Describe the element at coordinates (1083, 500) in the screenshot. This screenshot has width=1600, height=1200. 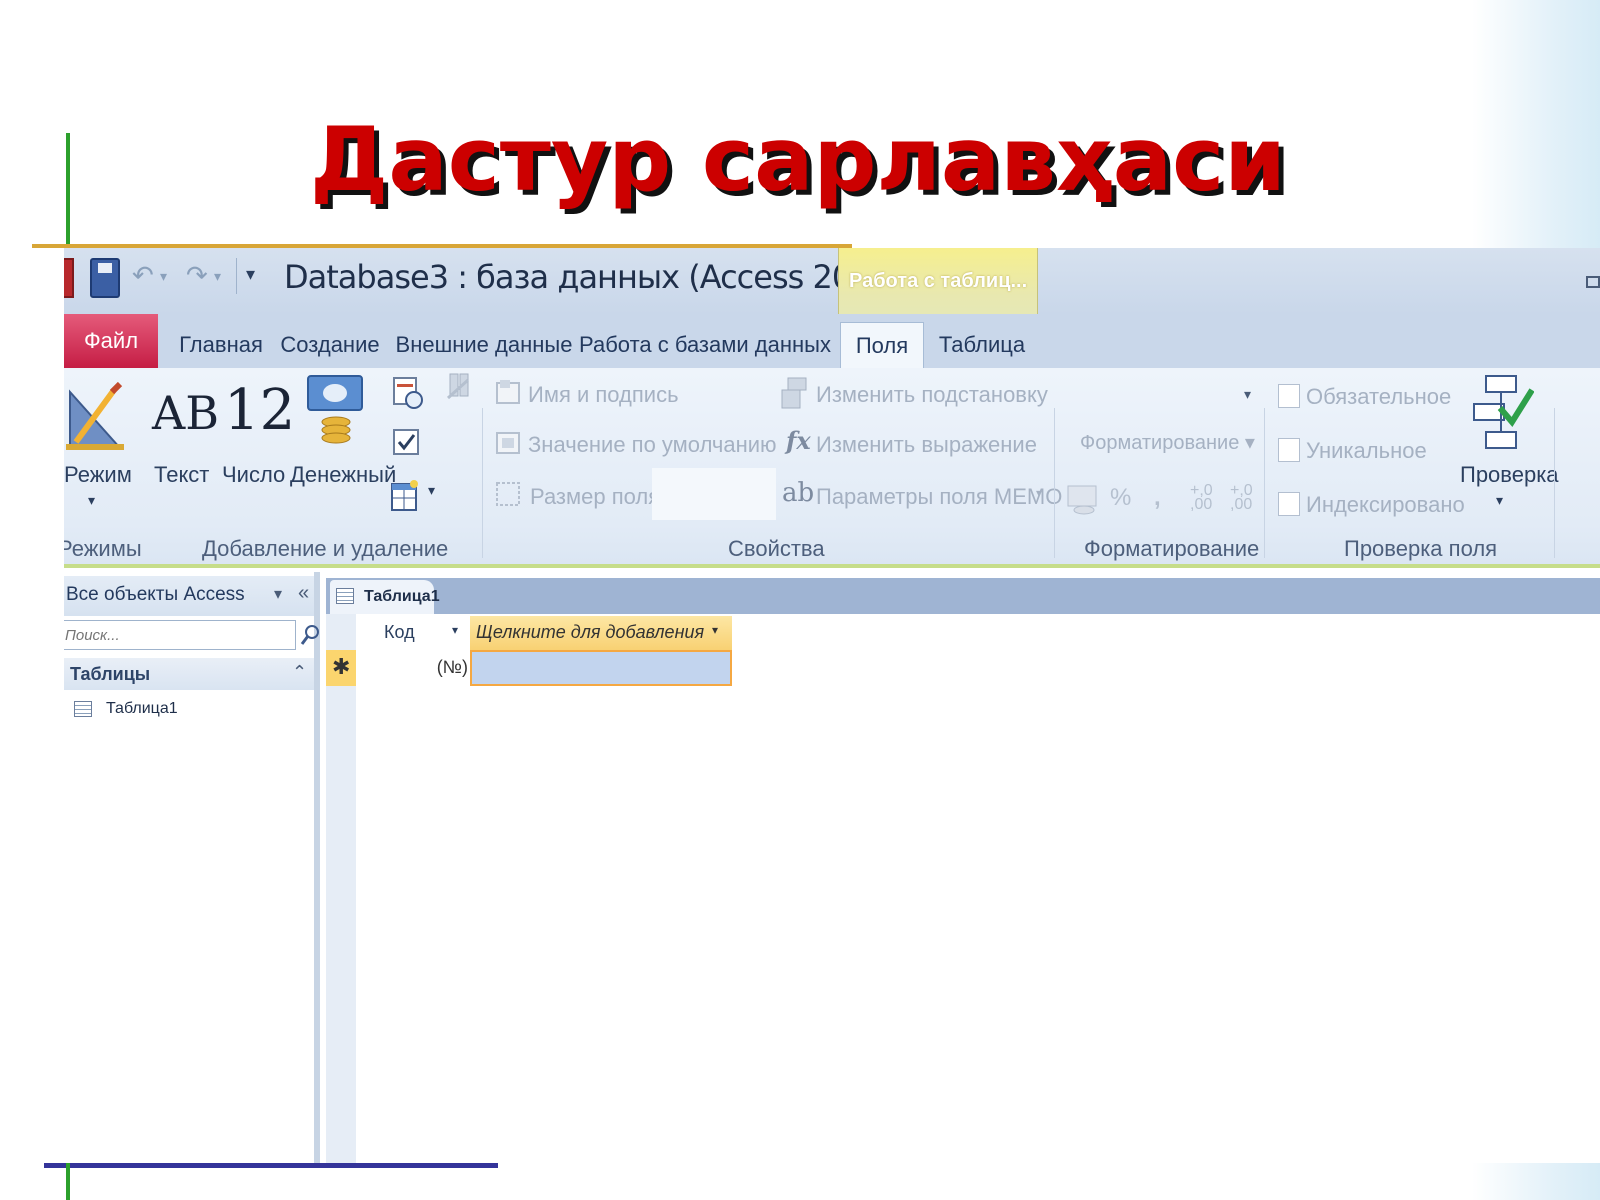
I see `currency-format-icon` at that location.